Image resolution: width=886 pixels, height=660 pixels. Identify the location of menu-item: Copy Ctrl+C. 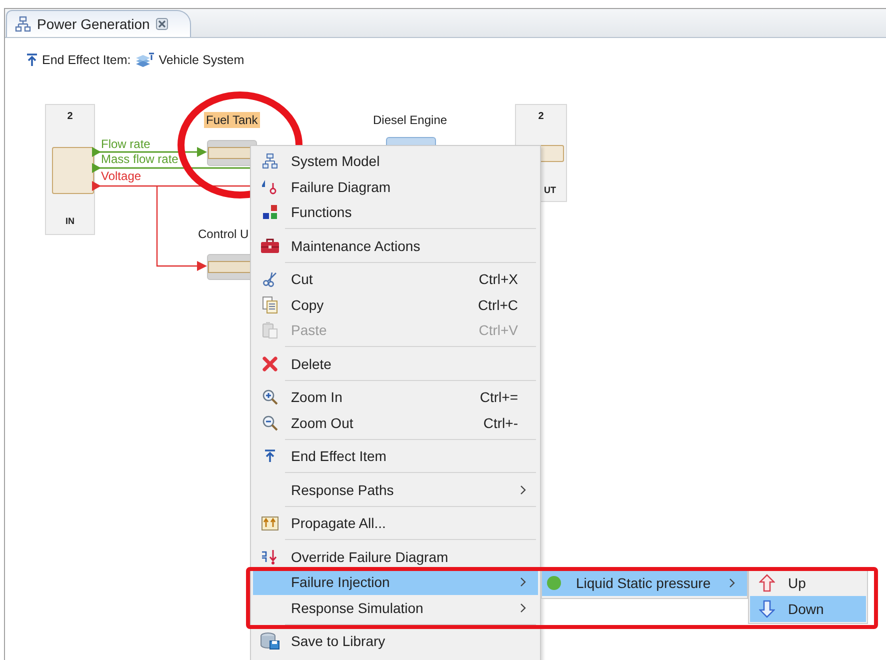
(395, 305).